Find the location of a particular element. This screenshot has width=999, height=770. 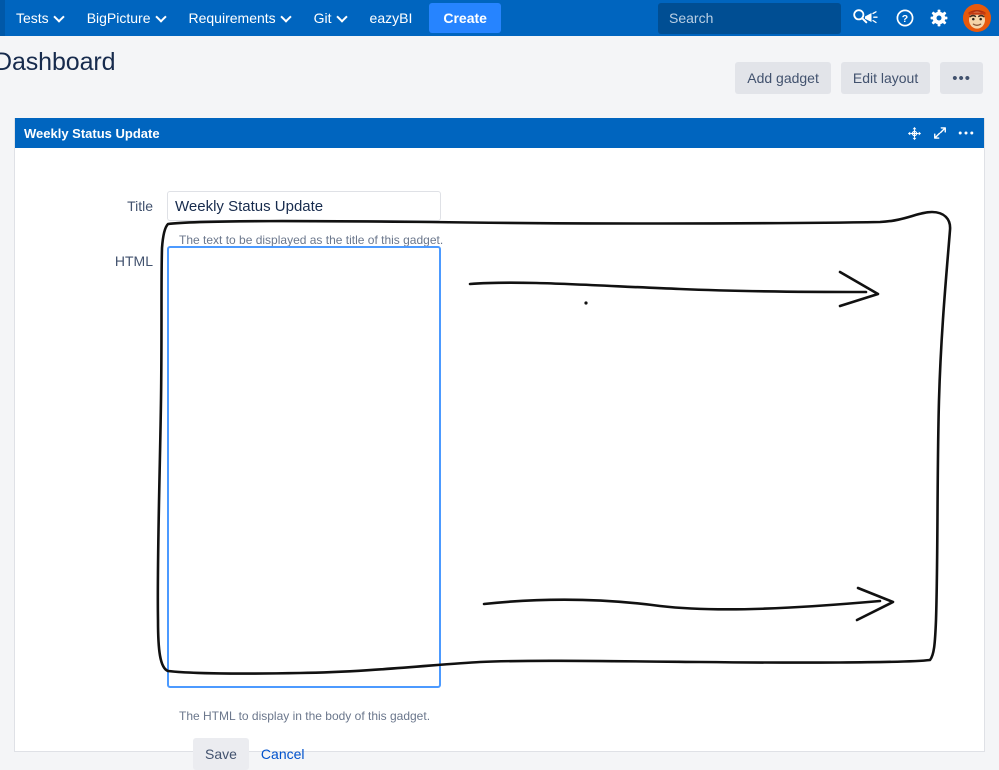

page-header-actions: Add gadget Edit layout ••• is located at coordinates (859, 78).